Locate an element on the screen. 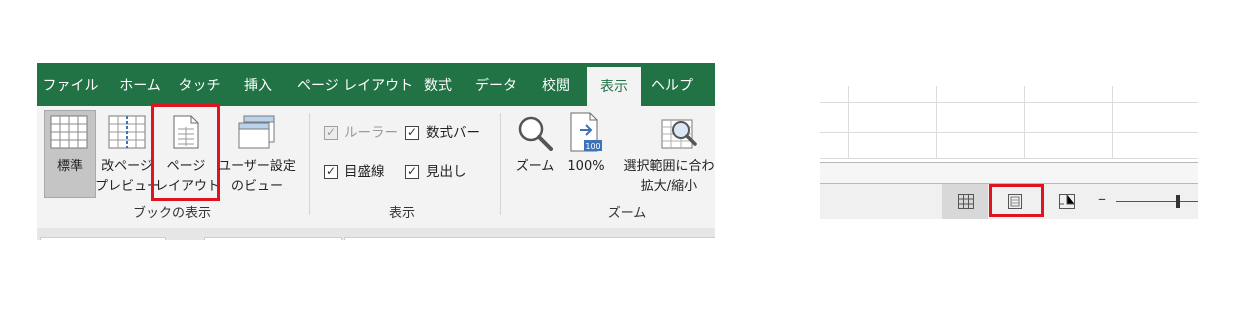 This screenshot has width=1252, height=310. page-break-preview-label-2: プレビュー is located at coordinates (128, 186).